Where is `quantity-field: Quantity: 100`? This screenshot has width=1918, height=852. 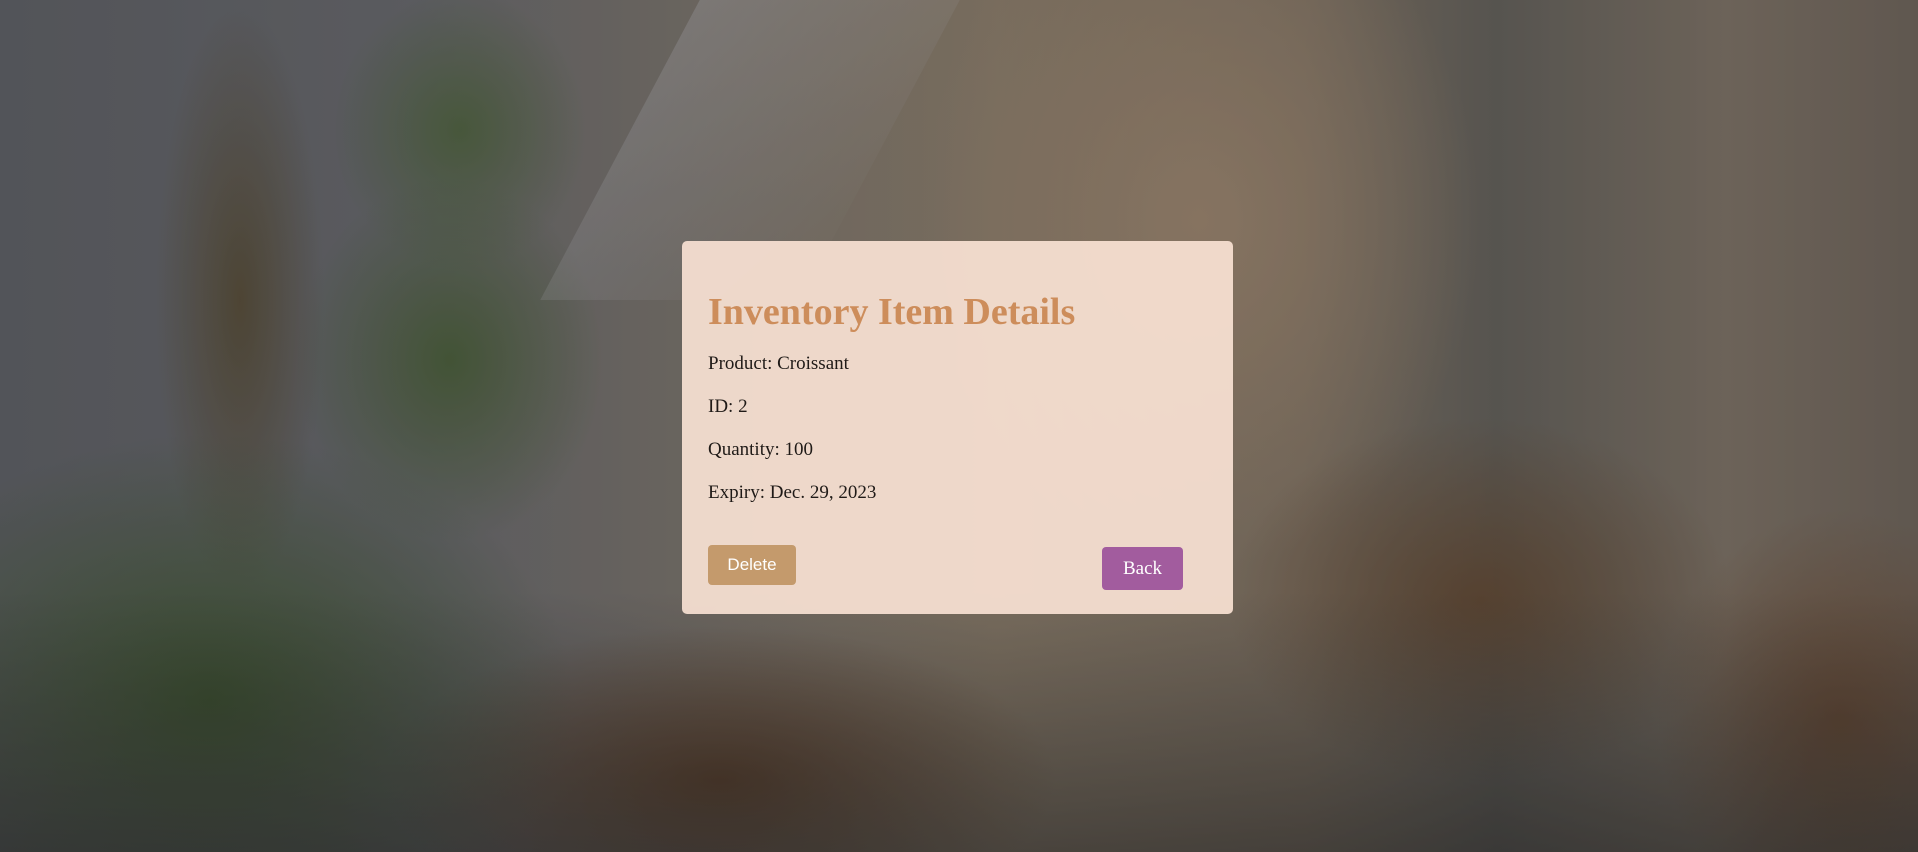 quantity-field: Quantity: 100 is located at coordinates (761, 449).